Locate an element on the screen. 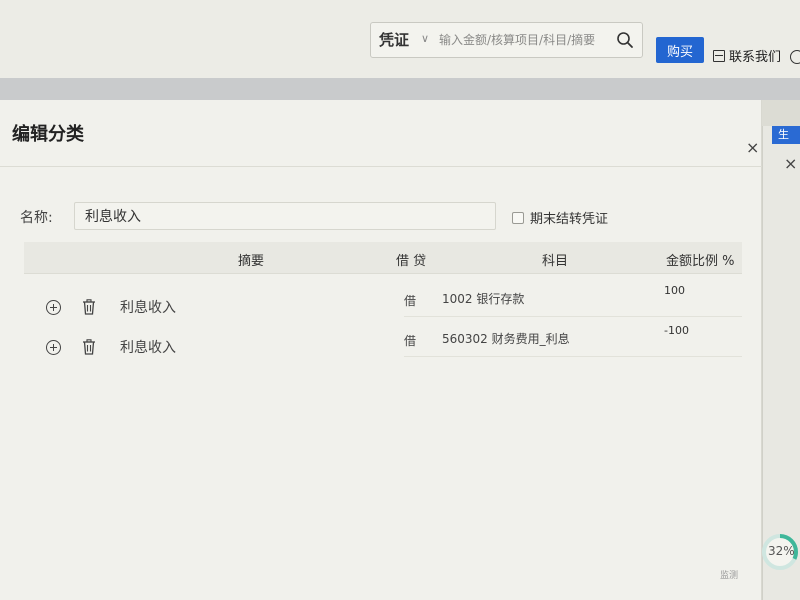  table-row: 利息收入 借 560302 财务费用_利息 -100 is located at coordinates (383, 338).